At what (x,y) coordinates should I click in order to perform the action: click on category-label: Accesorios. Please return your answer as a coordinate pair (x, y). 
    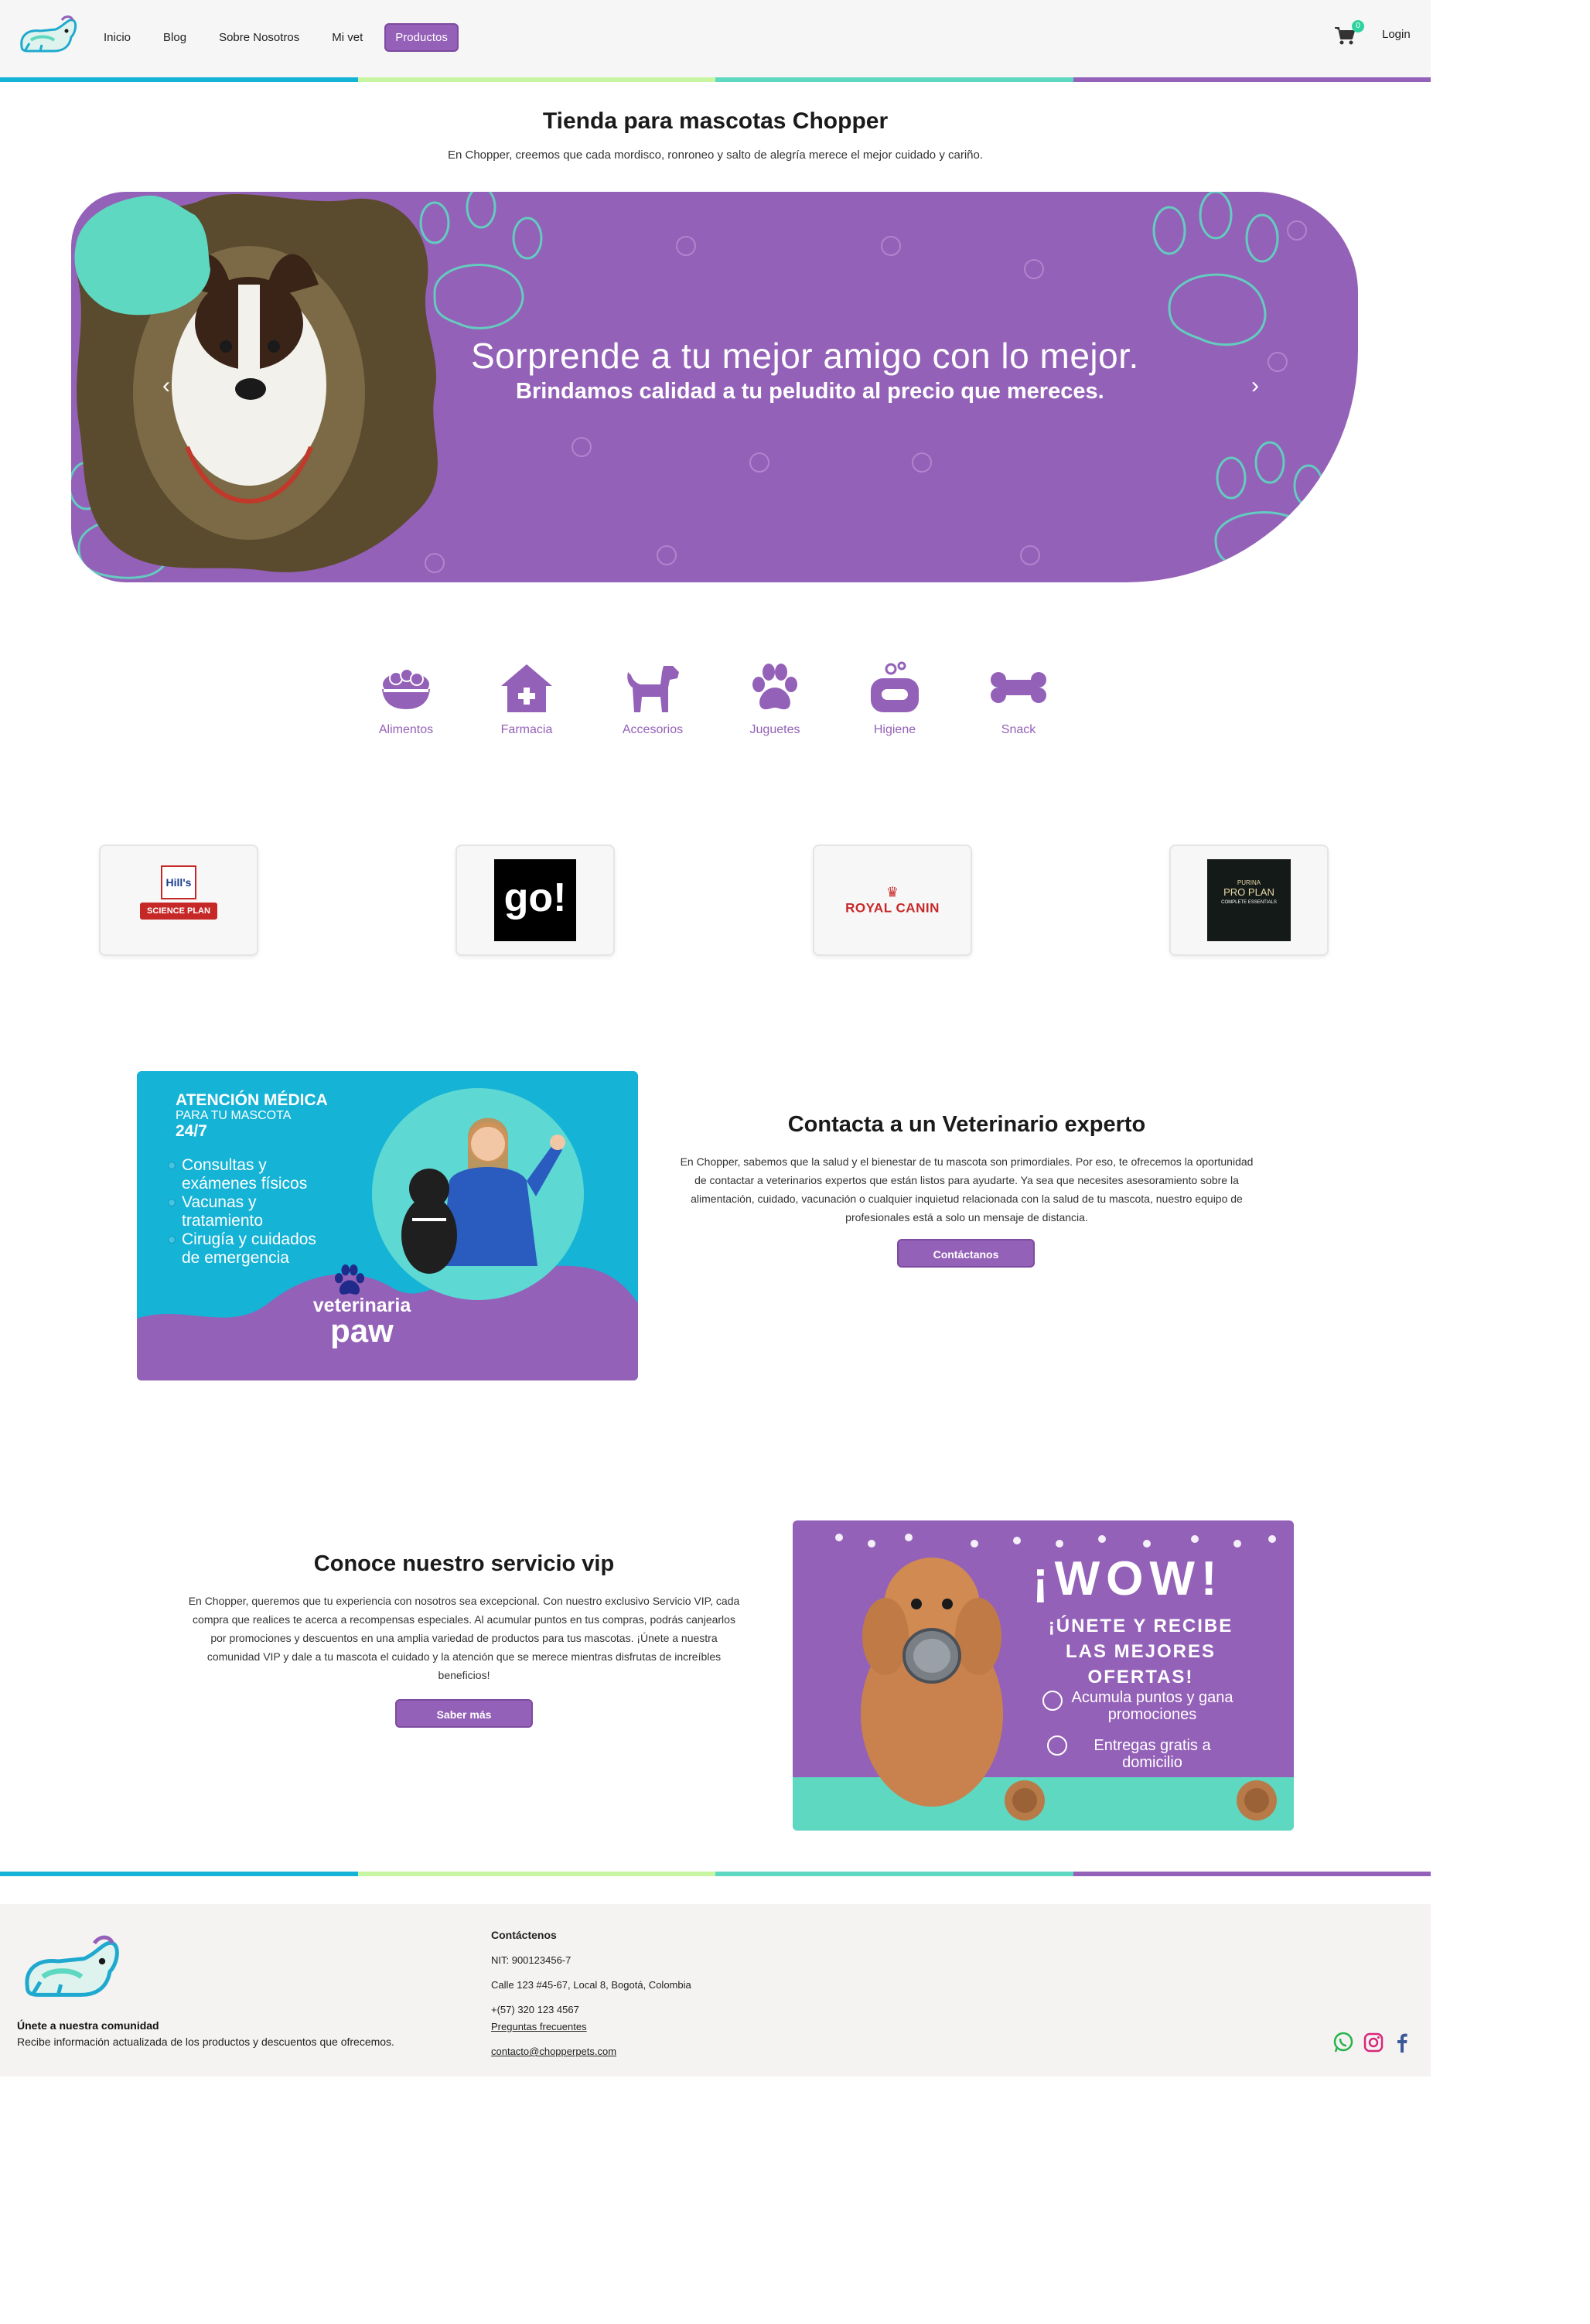
    Looking at the image, I should click on (653, 729).